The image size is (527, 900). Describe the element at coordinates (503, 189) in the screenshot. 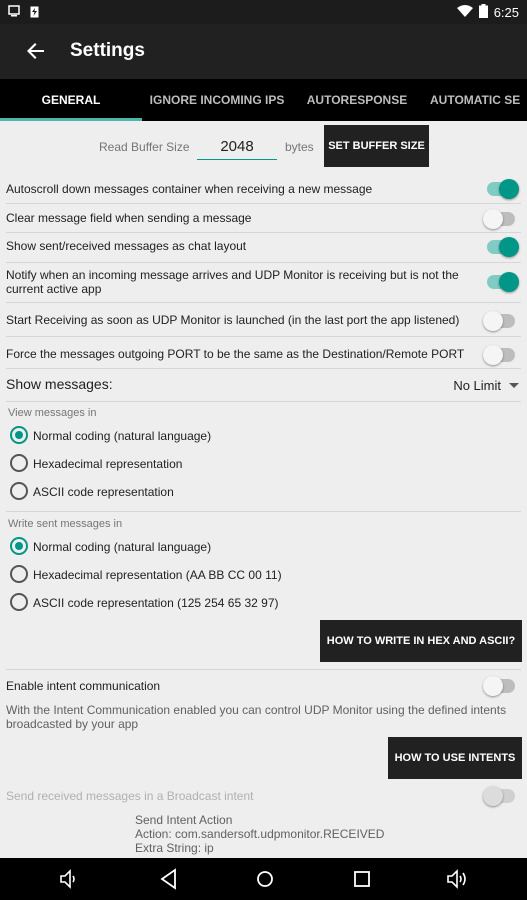

I see `autoscroll-switch` at that location.